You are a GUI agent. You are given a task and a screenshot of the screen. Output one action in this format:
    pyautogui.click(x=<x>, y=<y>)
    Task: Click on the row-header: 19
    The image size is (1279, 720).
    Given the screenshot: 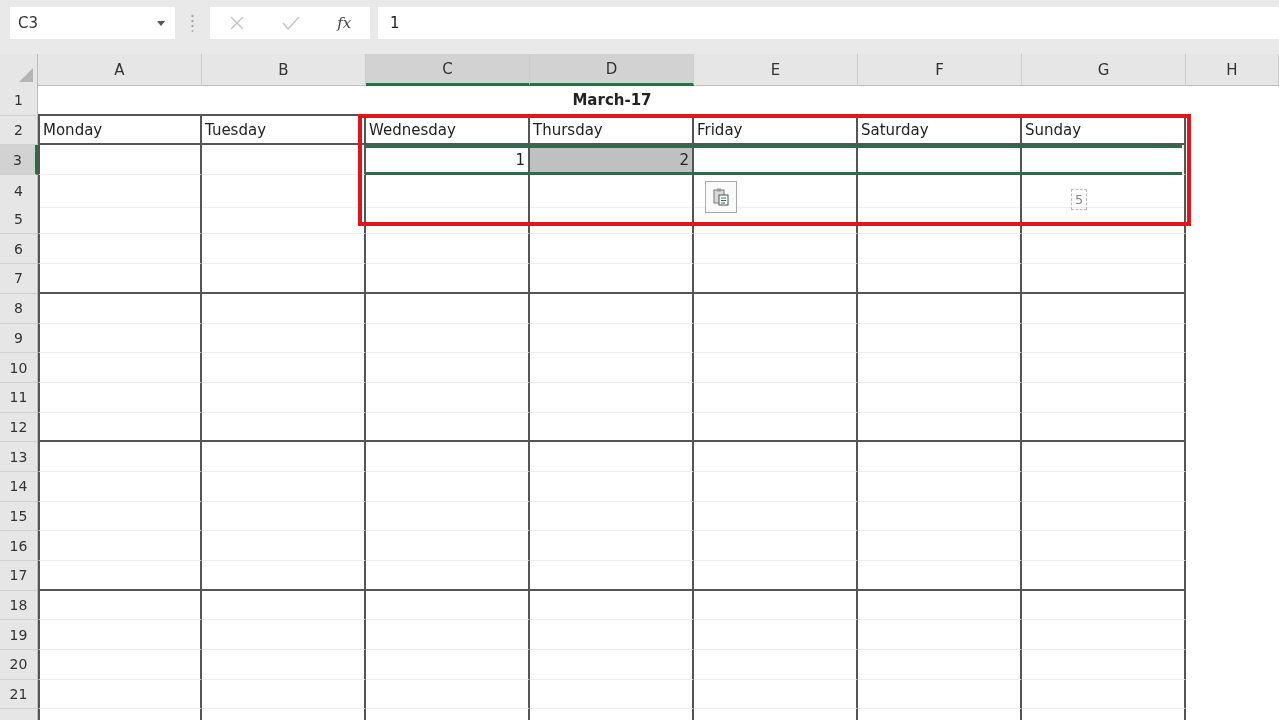 What is the action you would take?
    pyautogui.click(x=19, y=635)
    